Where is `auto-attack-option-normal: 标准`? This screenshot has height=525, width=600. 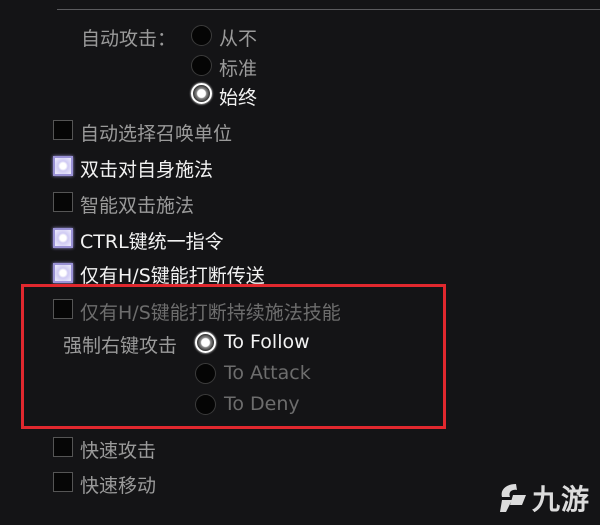 auto-attack-option-normal: 标准 is located at coordinates (238, 67).